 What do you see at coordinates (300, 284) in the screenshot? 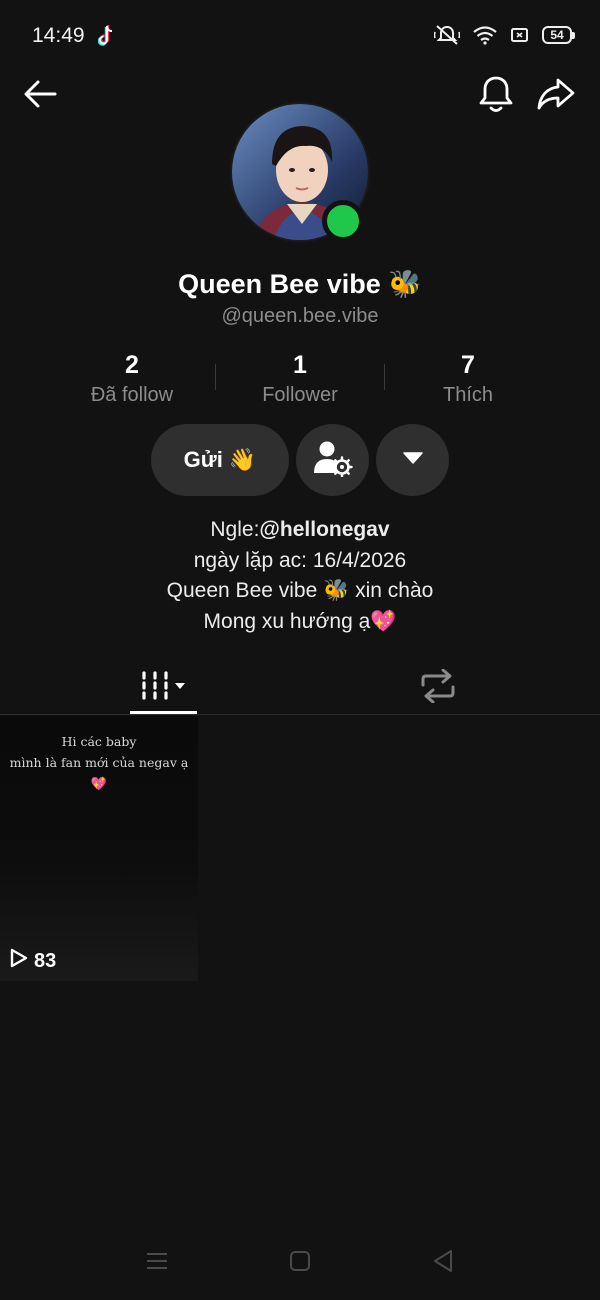
I see `profile-name: Queen Bee vibe 🐝` at bounding box center [300, 284].